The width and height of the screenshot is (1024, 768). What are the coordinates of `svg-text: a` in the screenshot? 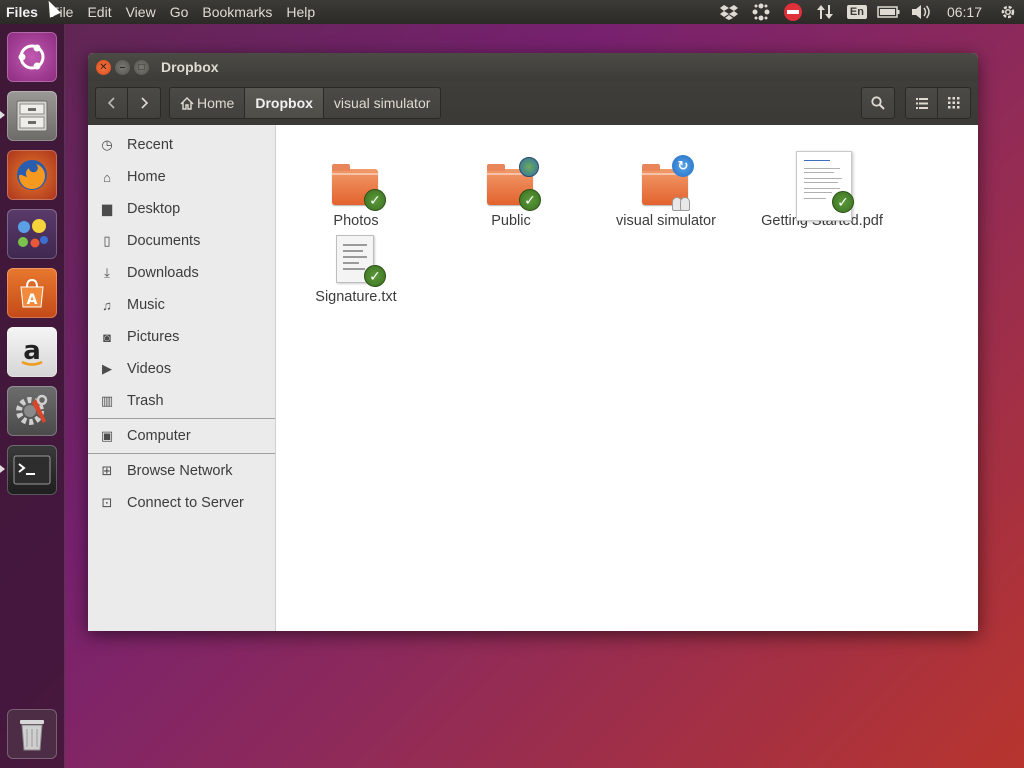 It's located at (32, 351).